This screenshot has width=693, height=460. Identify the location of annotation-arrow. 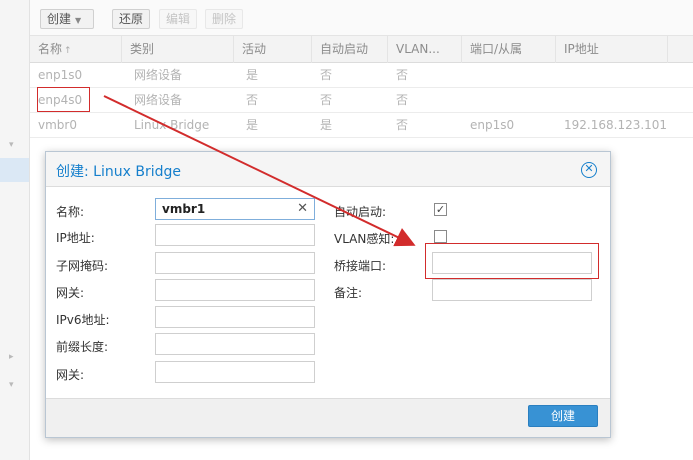
(259, 171).